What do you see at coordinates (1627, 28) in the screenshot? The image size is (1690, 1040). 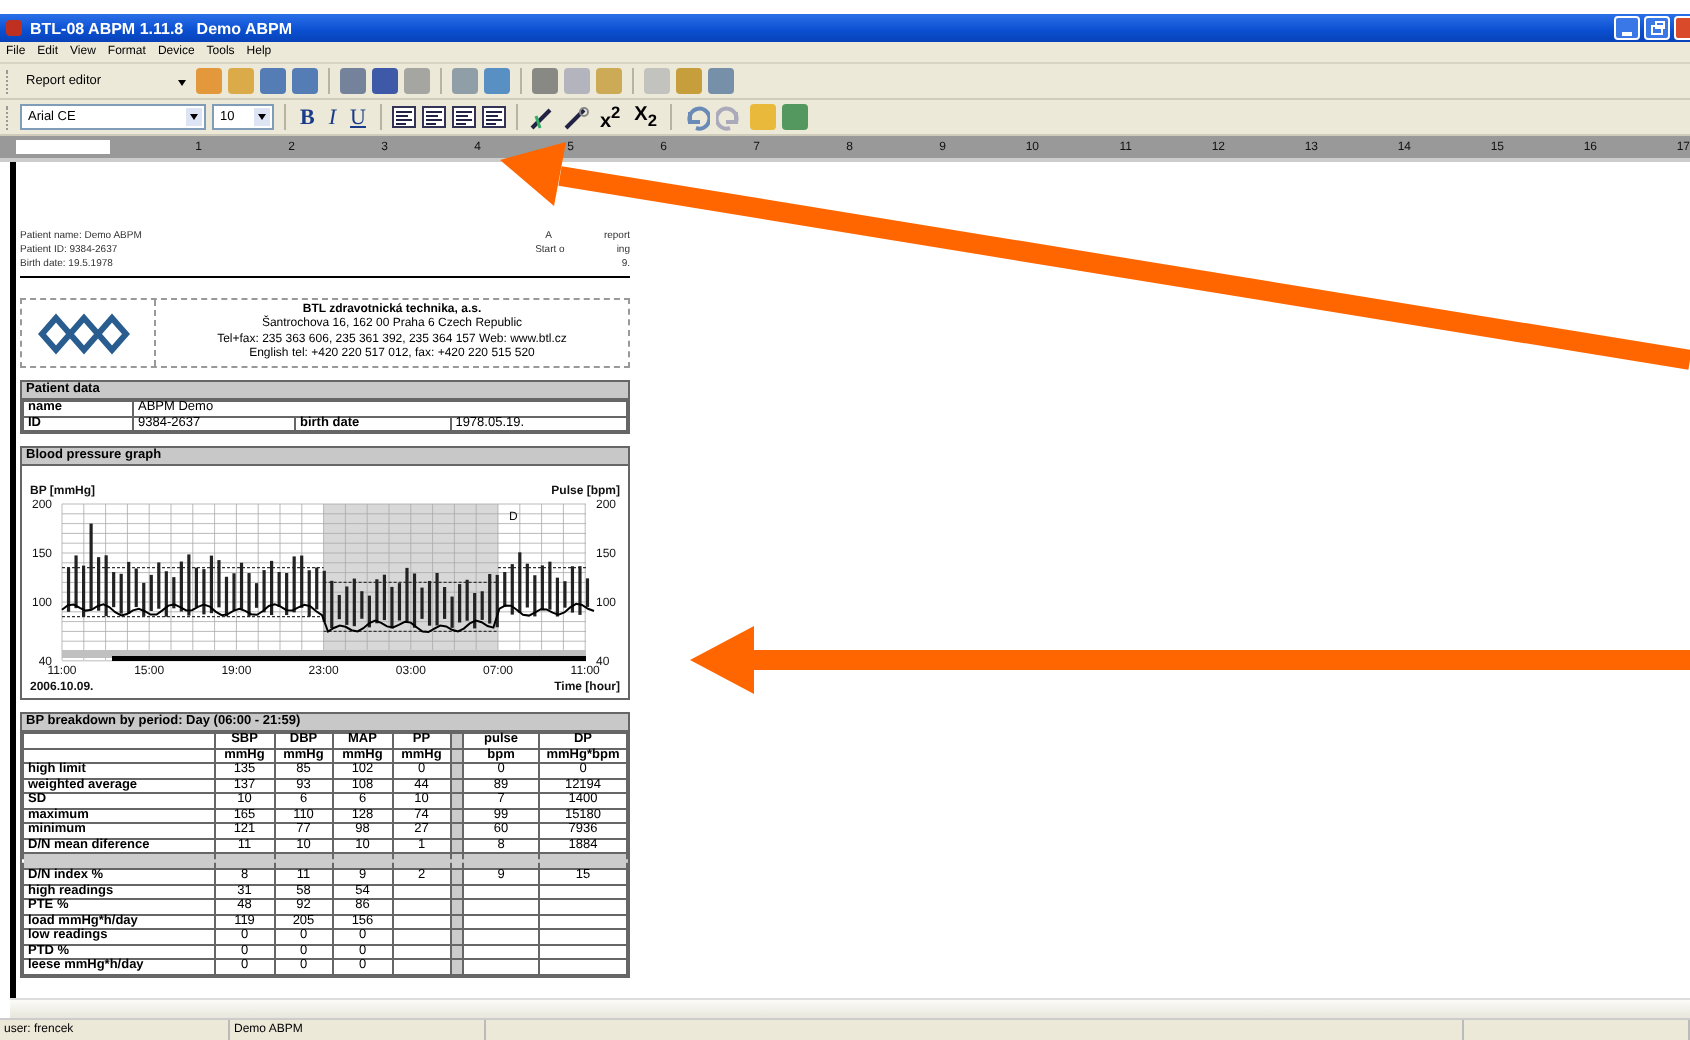 I see `minimize-button` at bounding box center [1627, 28].